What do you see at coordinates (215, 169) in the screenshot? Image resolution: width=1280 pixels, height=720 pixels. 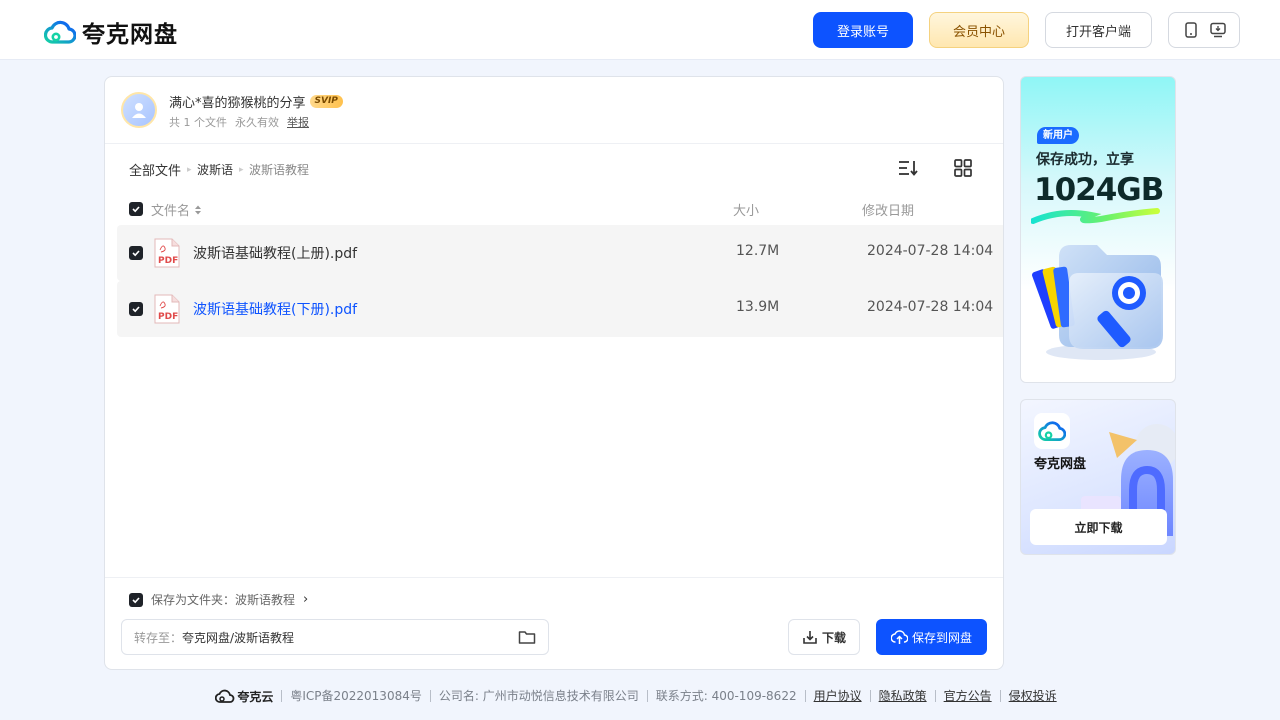 I see `breadcrumb-persian: 波斯语` at bounding box center [215, 169].